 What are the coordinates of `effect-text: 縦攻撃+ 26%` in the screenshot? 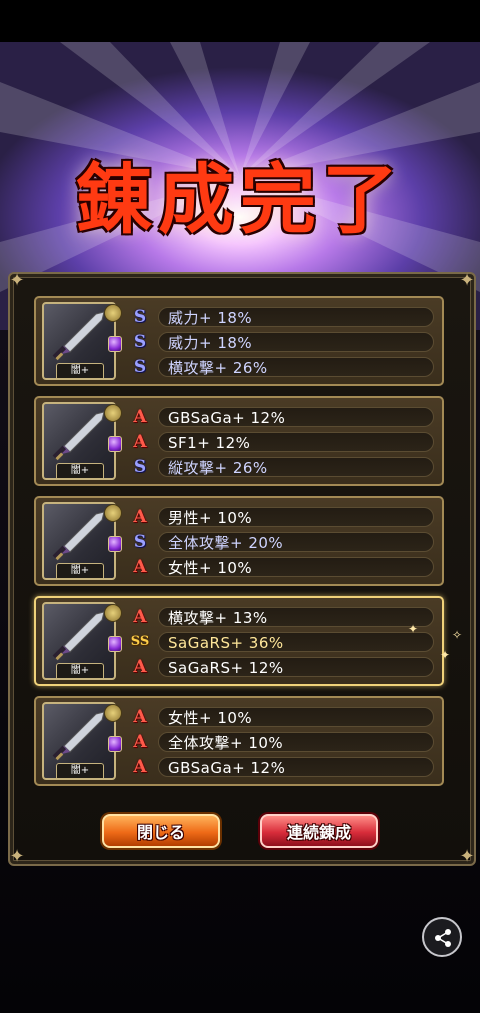 It's located at (218, 468).